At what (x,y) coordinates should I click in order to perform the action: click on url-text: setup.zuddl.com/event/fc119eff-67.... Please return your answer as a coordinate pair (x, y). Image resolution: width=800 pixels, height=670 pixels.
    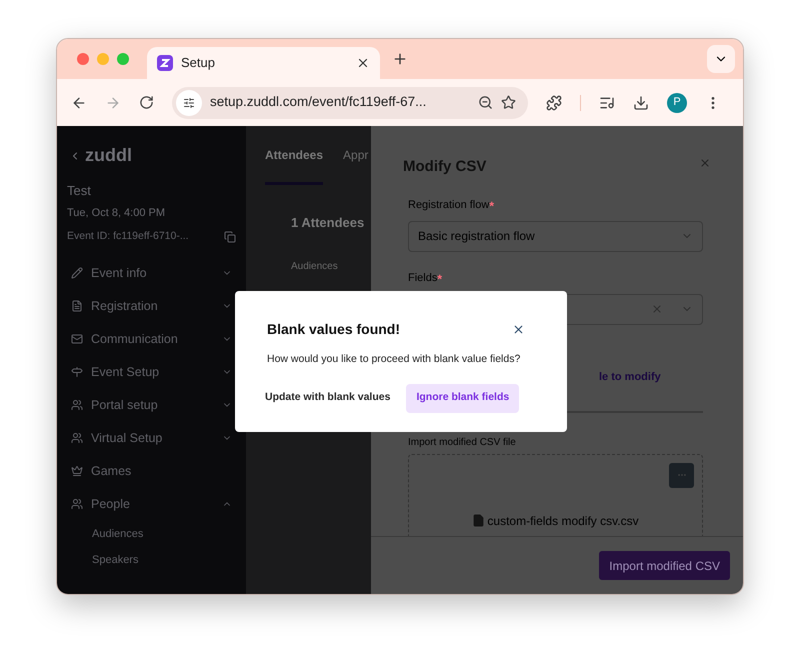
    Looking at the image, I should click on (319, 102).